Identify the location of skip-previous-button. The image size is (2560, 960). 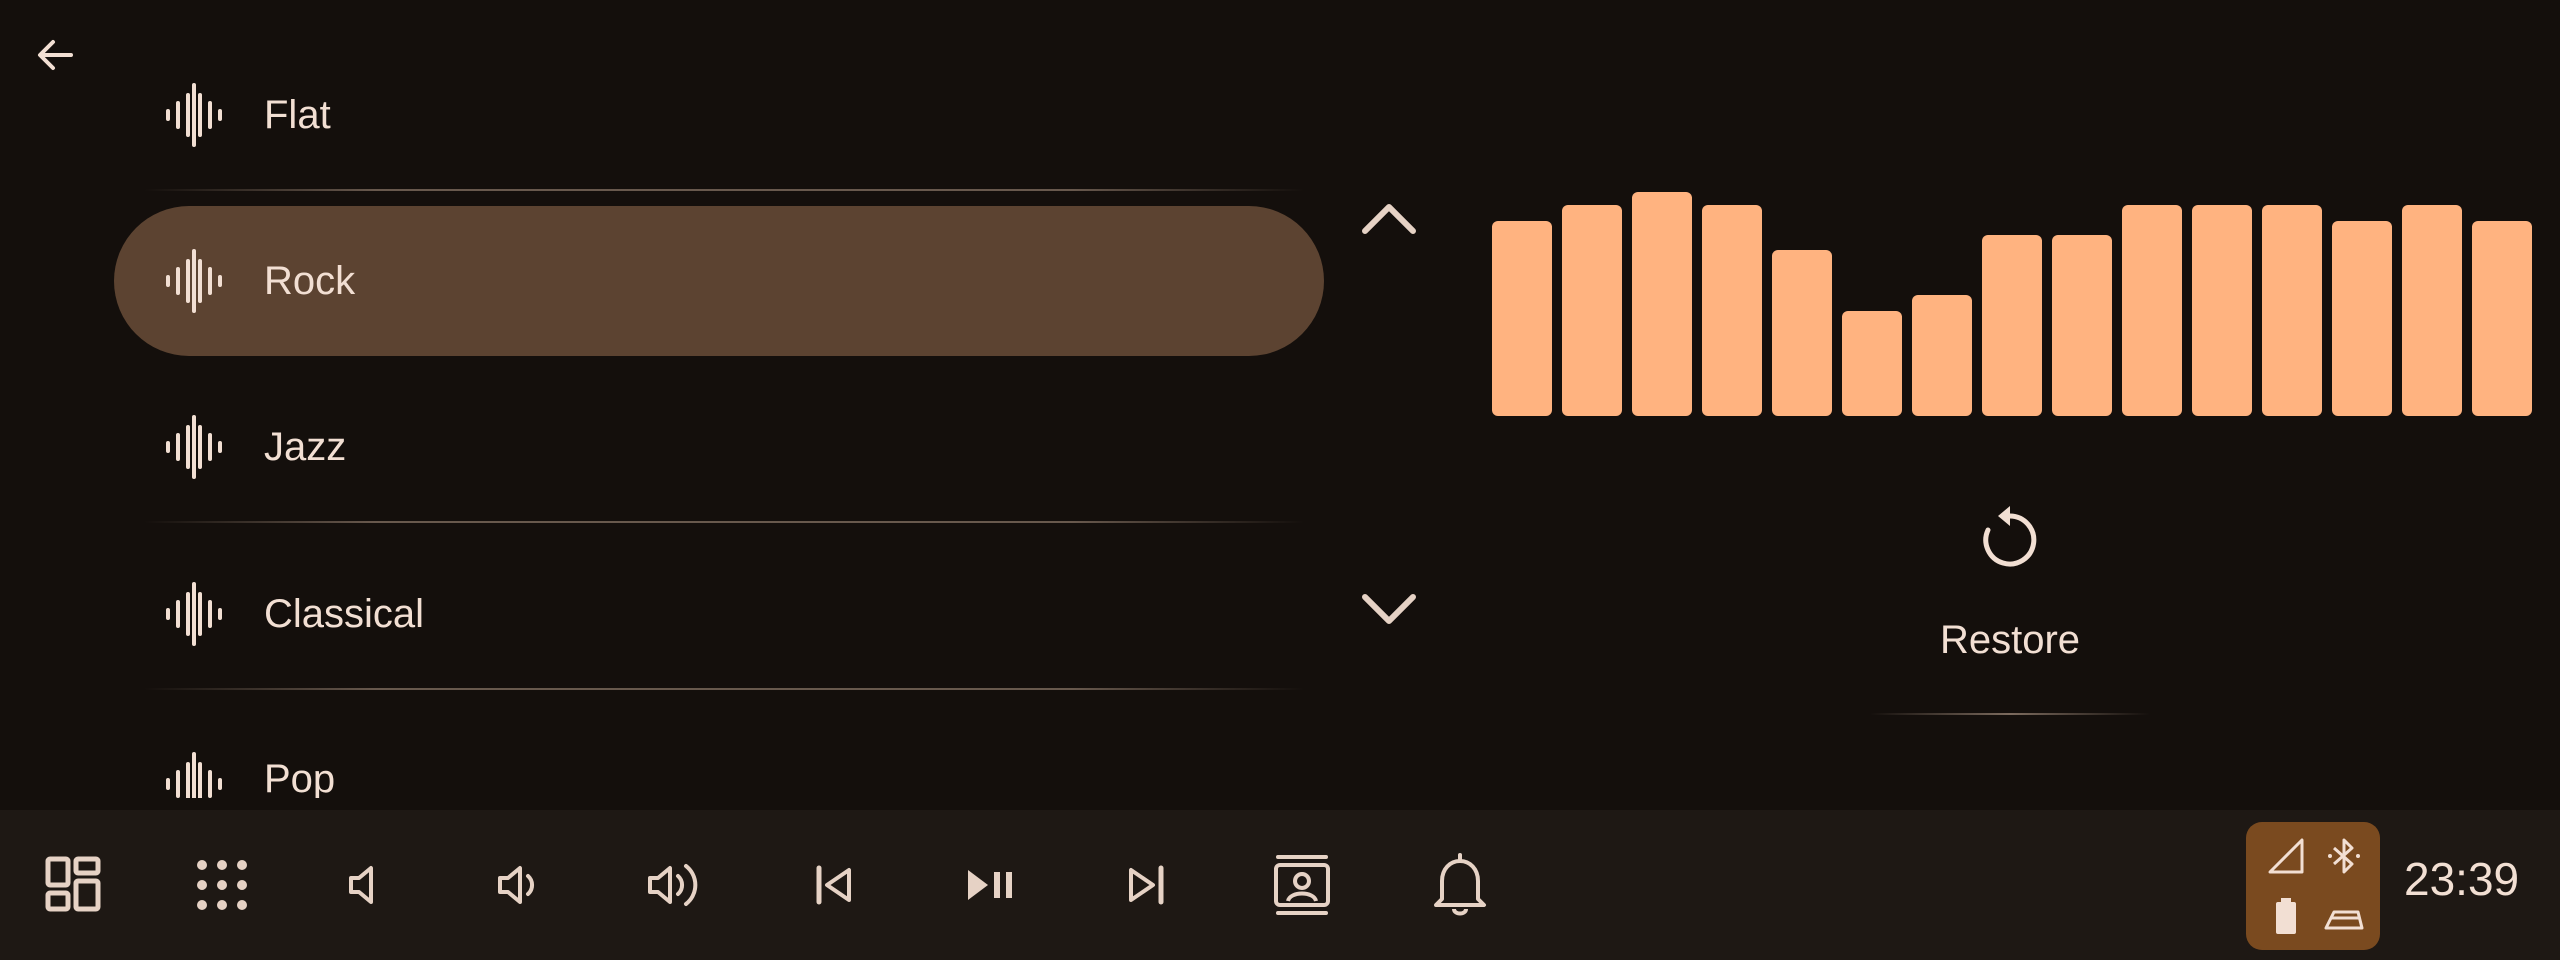
(834, 885).